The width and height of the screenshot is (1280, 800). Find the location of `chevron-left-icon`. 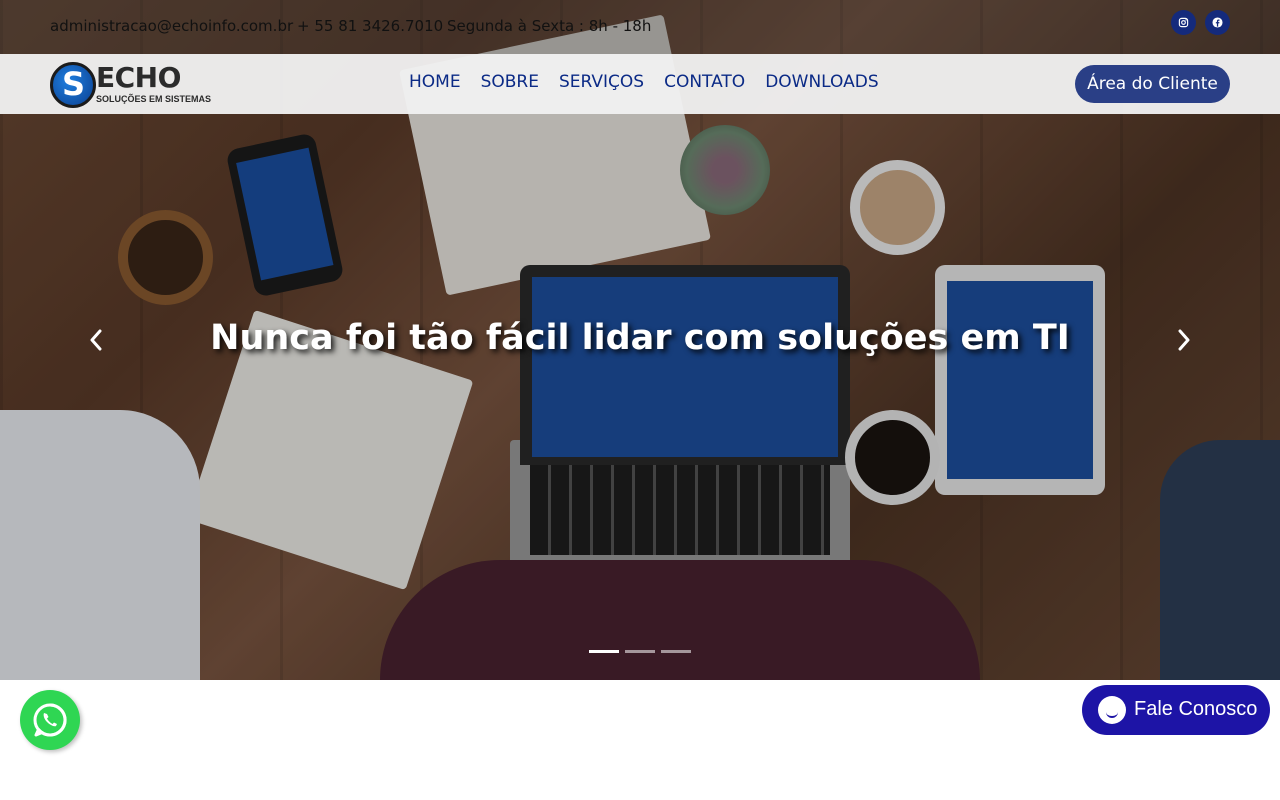

chevron-left-icon is located at coordinates (96, 340).